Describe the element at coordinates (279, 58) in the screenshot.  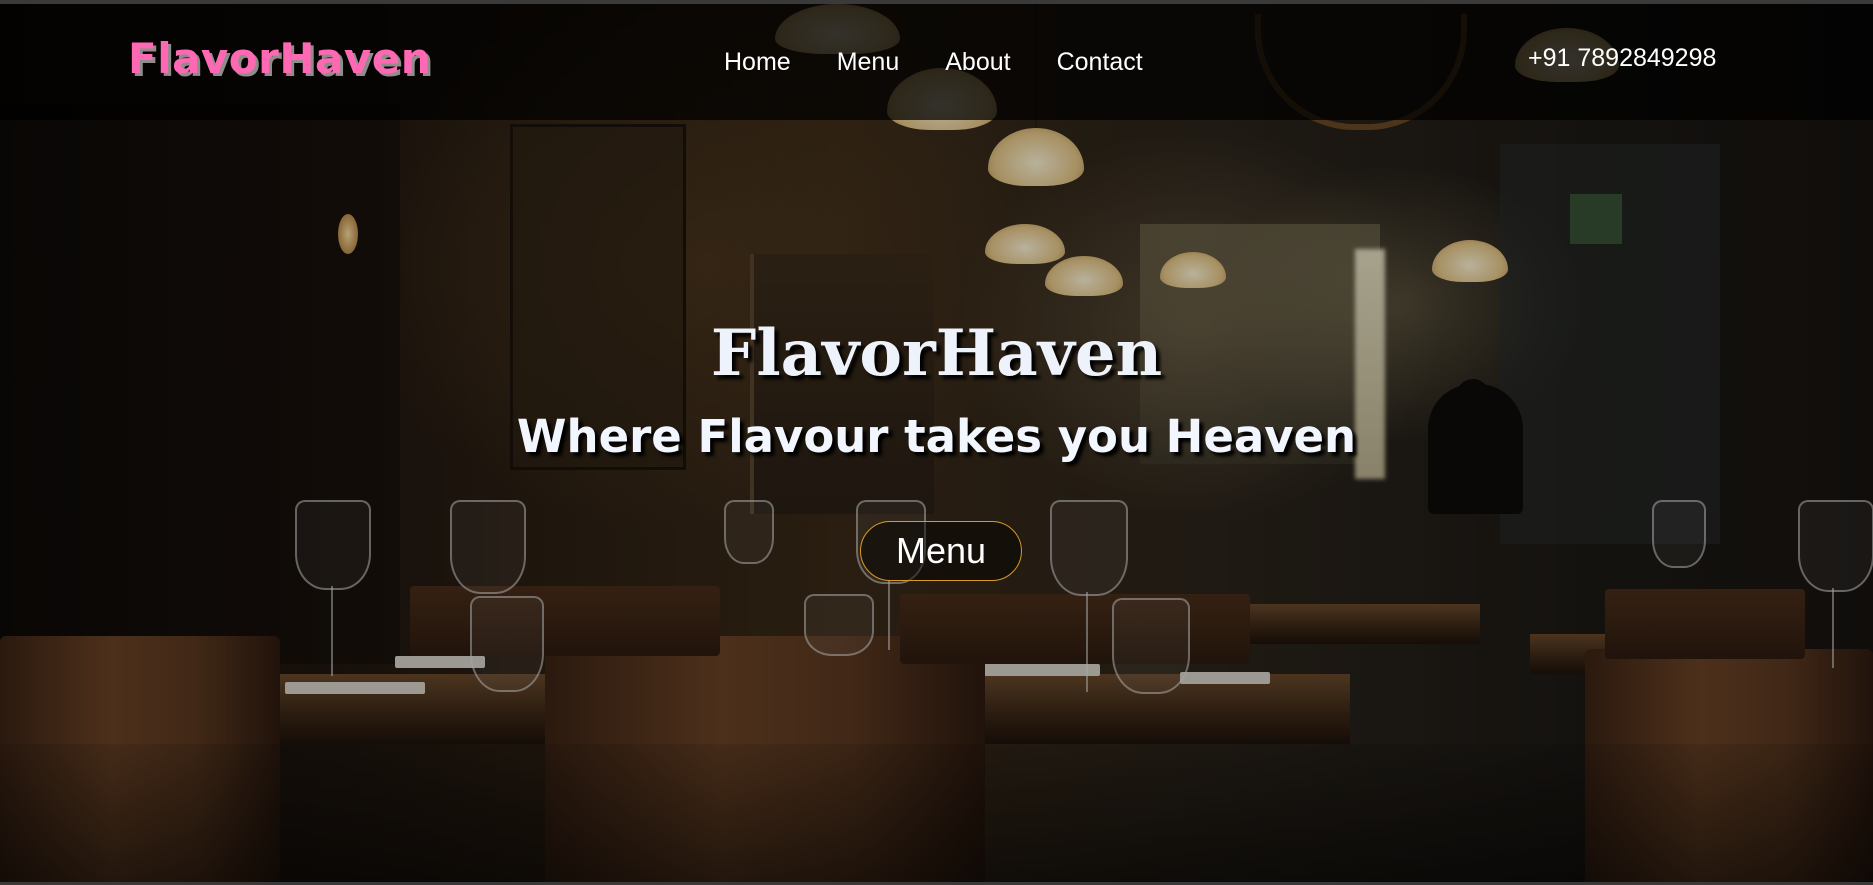
I see `brand-logo: FlavorHaven` at that location.